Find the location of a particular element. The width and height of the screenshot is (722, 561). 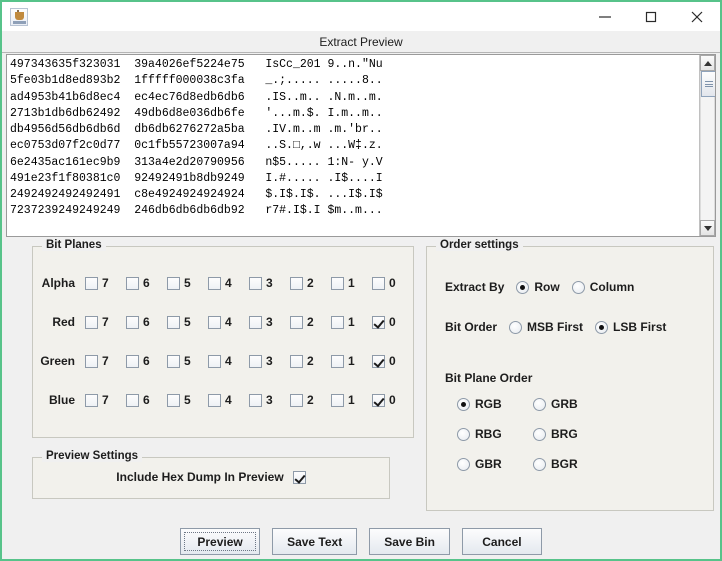

radio-row-icon is located at coordinates (523, 287).